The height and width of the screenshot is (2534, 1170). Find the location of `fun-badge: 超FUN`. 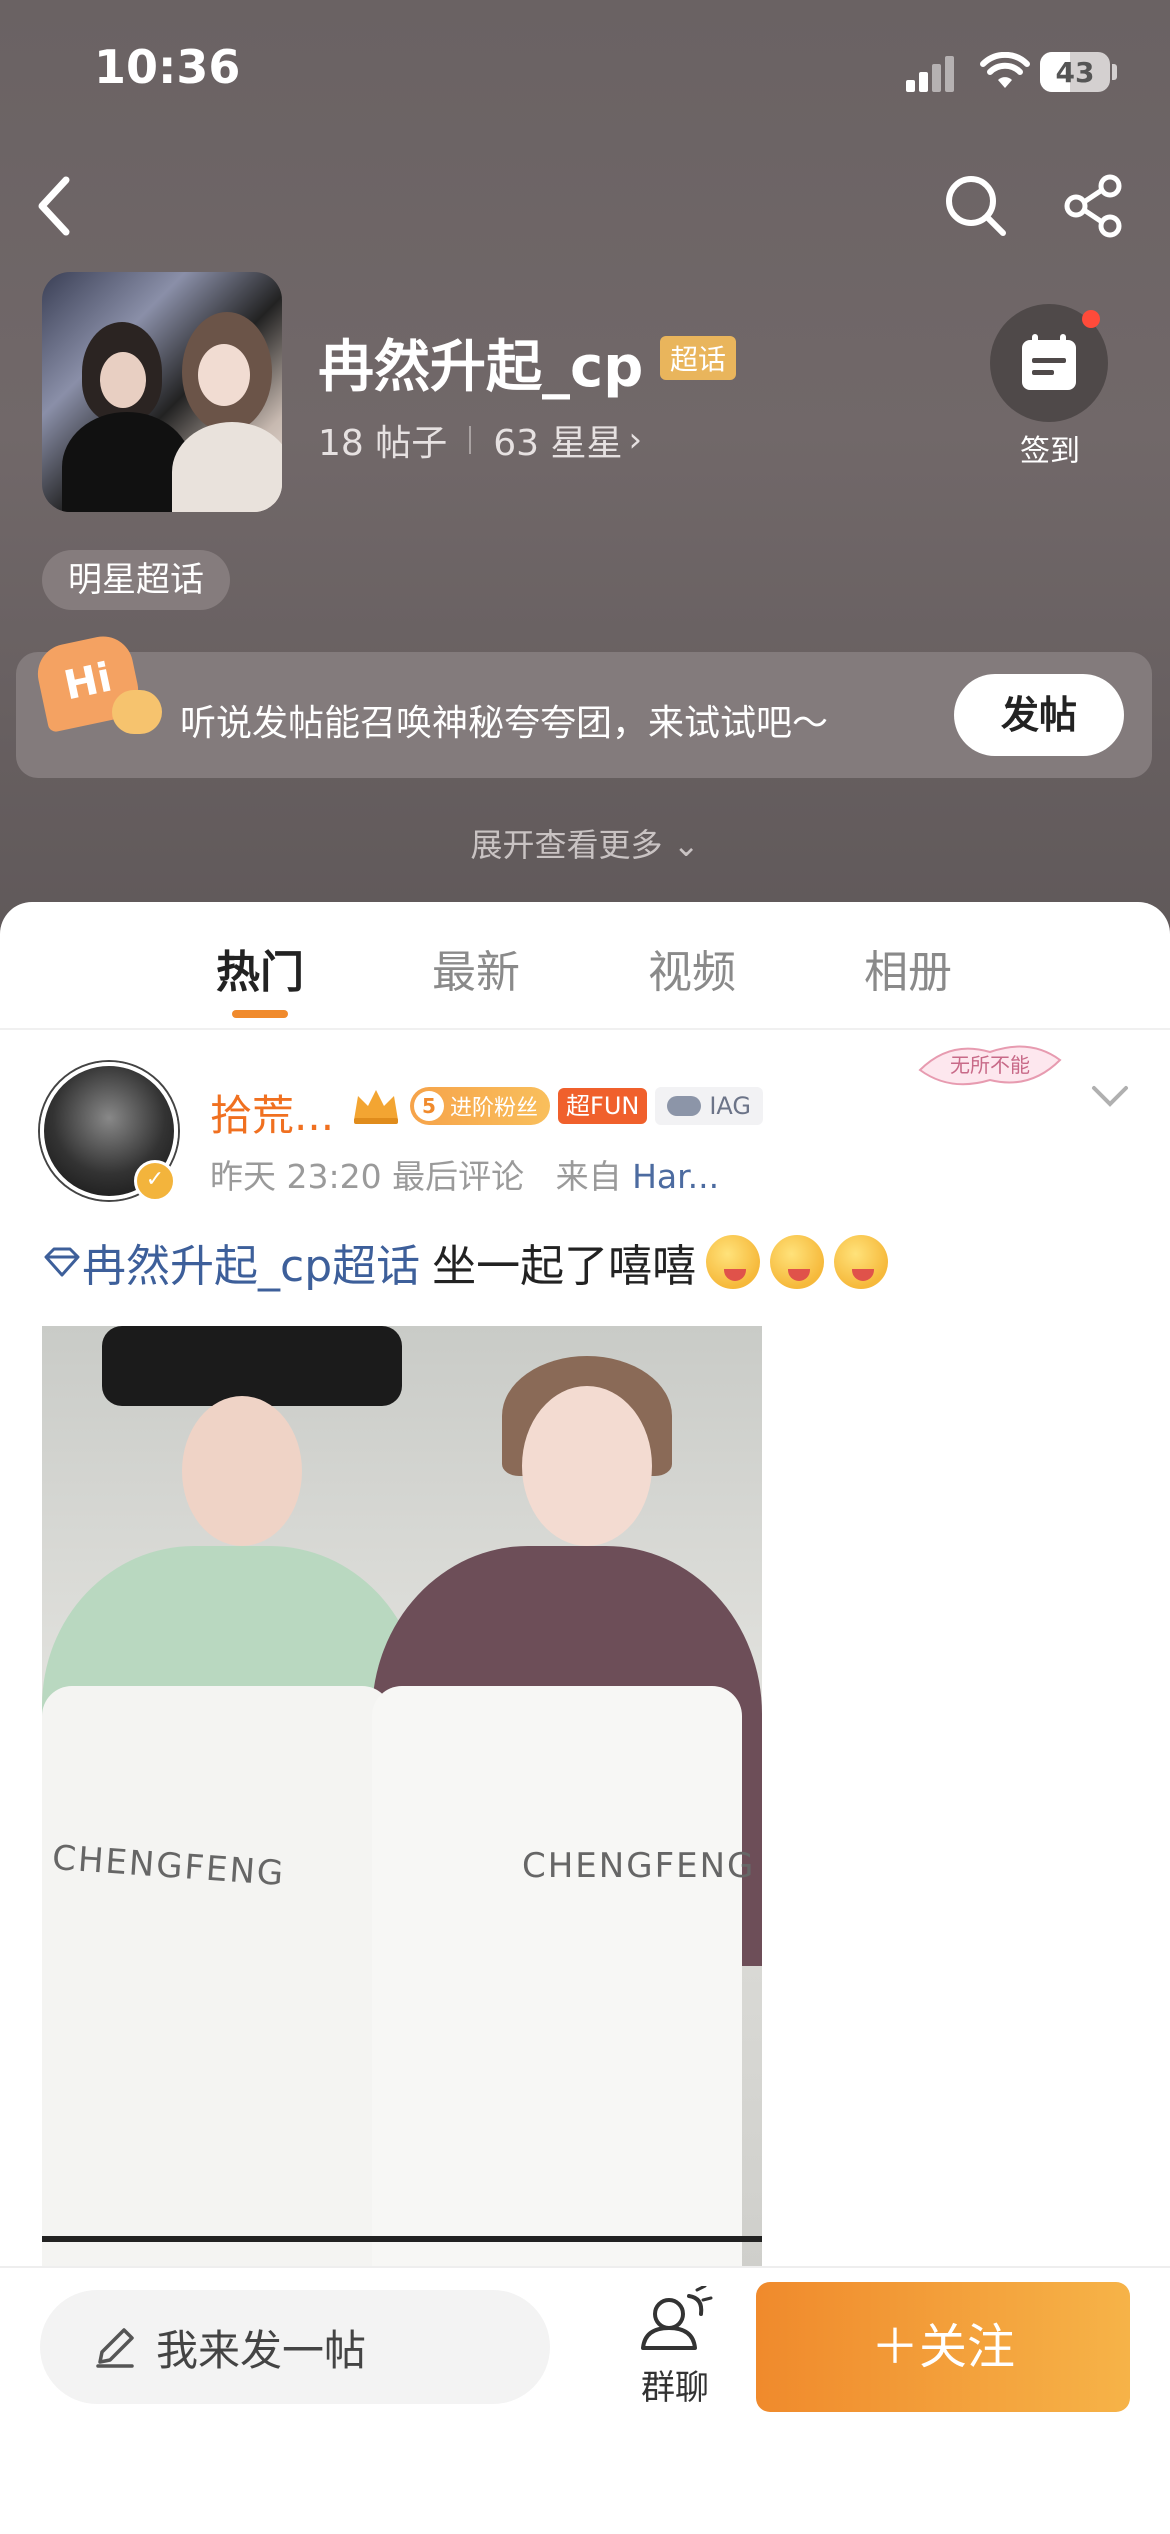

fun-badge: 超FUN is located at coordinates (603, 1106).